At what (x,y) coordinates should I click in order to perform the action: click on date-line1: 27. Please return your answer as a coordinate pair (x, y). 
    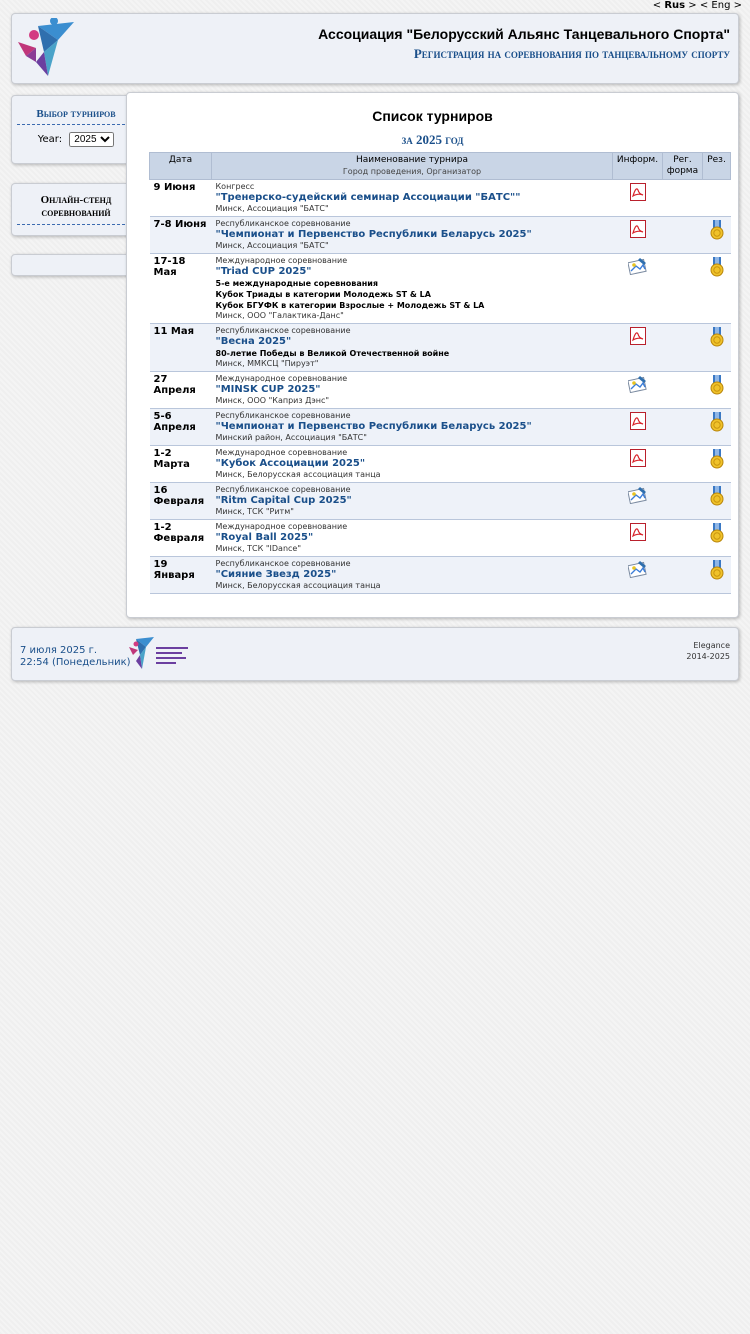
    Looking at the image, I should click on (160, 379).